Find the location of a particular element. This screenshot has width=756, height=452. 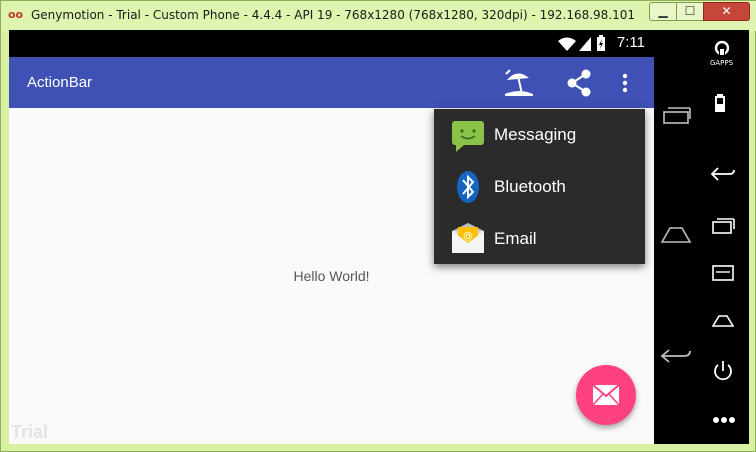

menu-item-bluetooth: Bluetooth is located at coordinates (539, 187).